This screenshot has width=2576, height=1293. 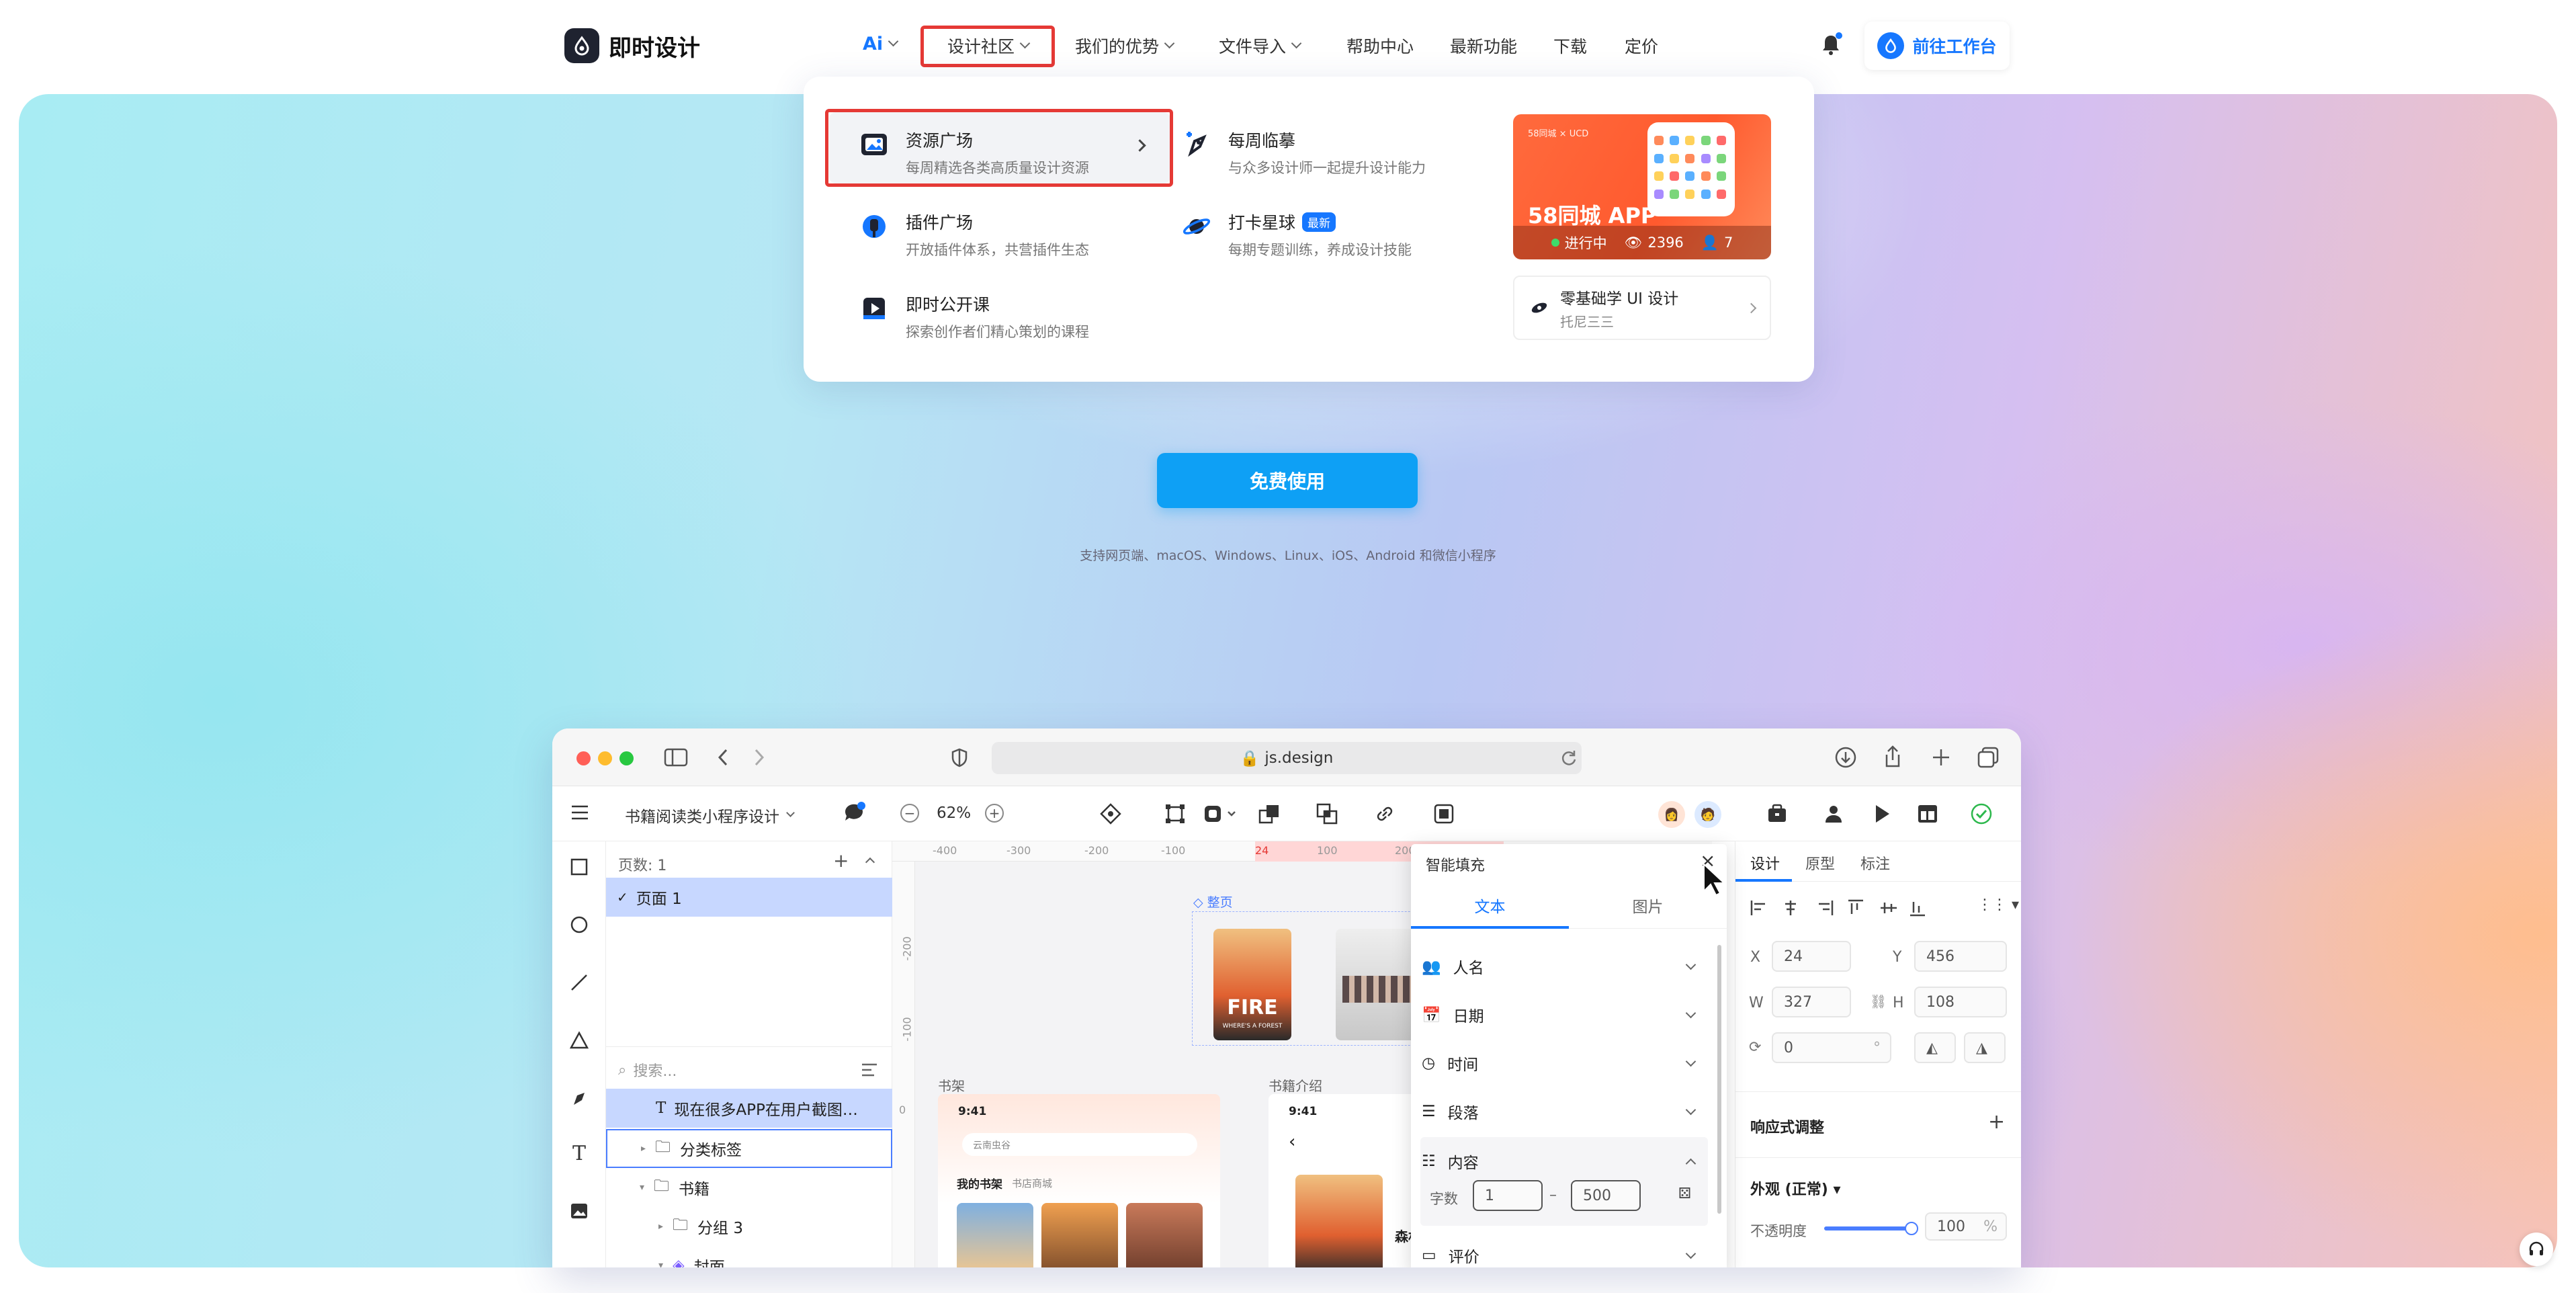 What do you see at coordinates (759, 757) in the screenshot?
I see `forward-icon` at bounding box center [759, 757].